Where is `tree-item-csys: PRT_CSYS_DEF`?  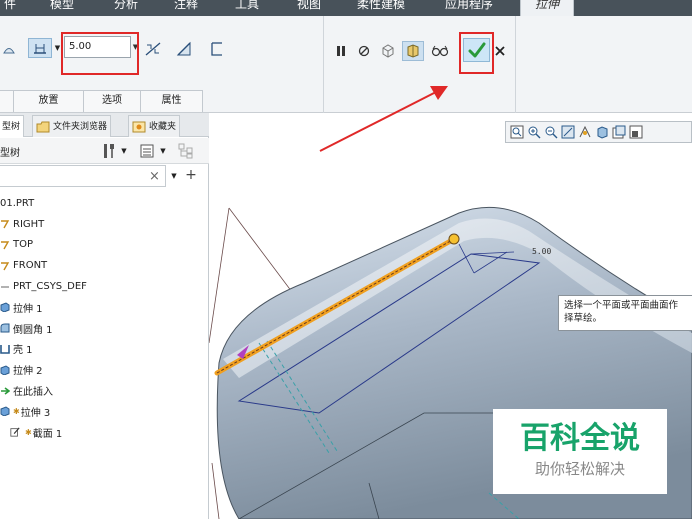 tree-item-csys: PRT_CSYS_DEF is located at coordinates (104, 286).